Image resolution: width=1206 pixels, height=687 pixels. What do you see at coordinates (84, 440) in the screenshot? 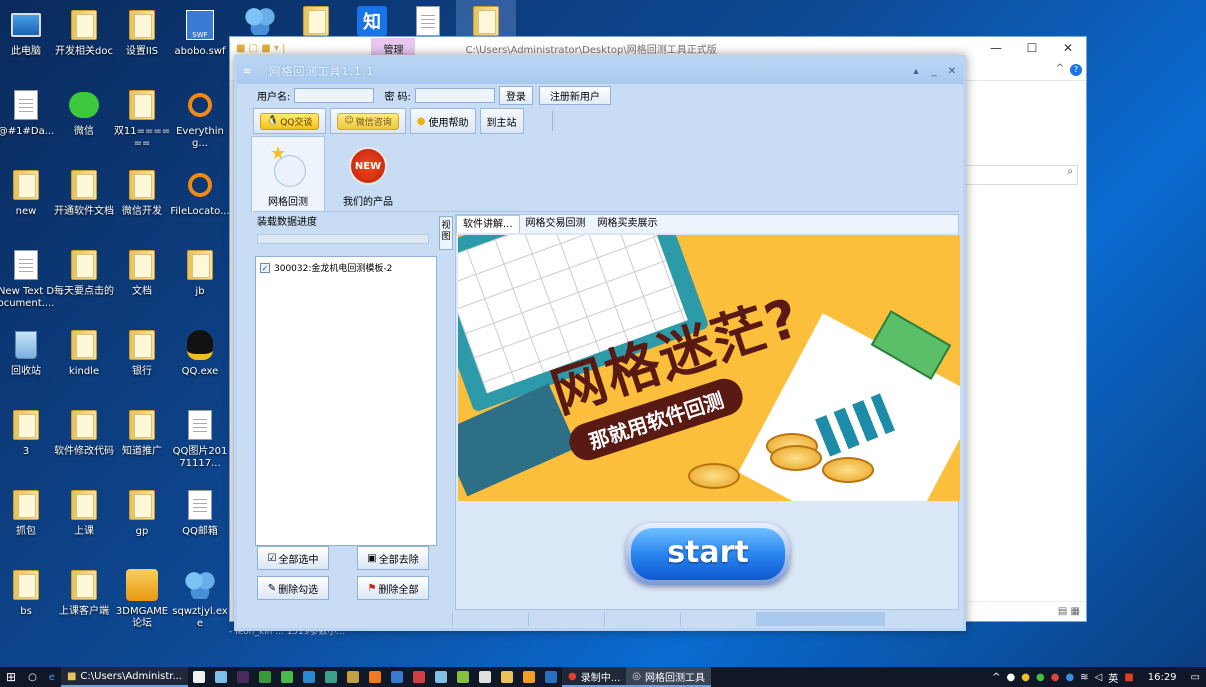
I see `desktop-icon: 软件修改代码` at bounding box center [84, 440].